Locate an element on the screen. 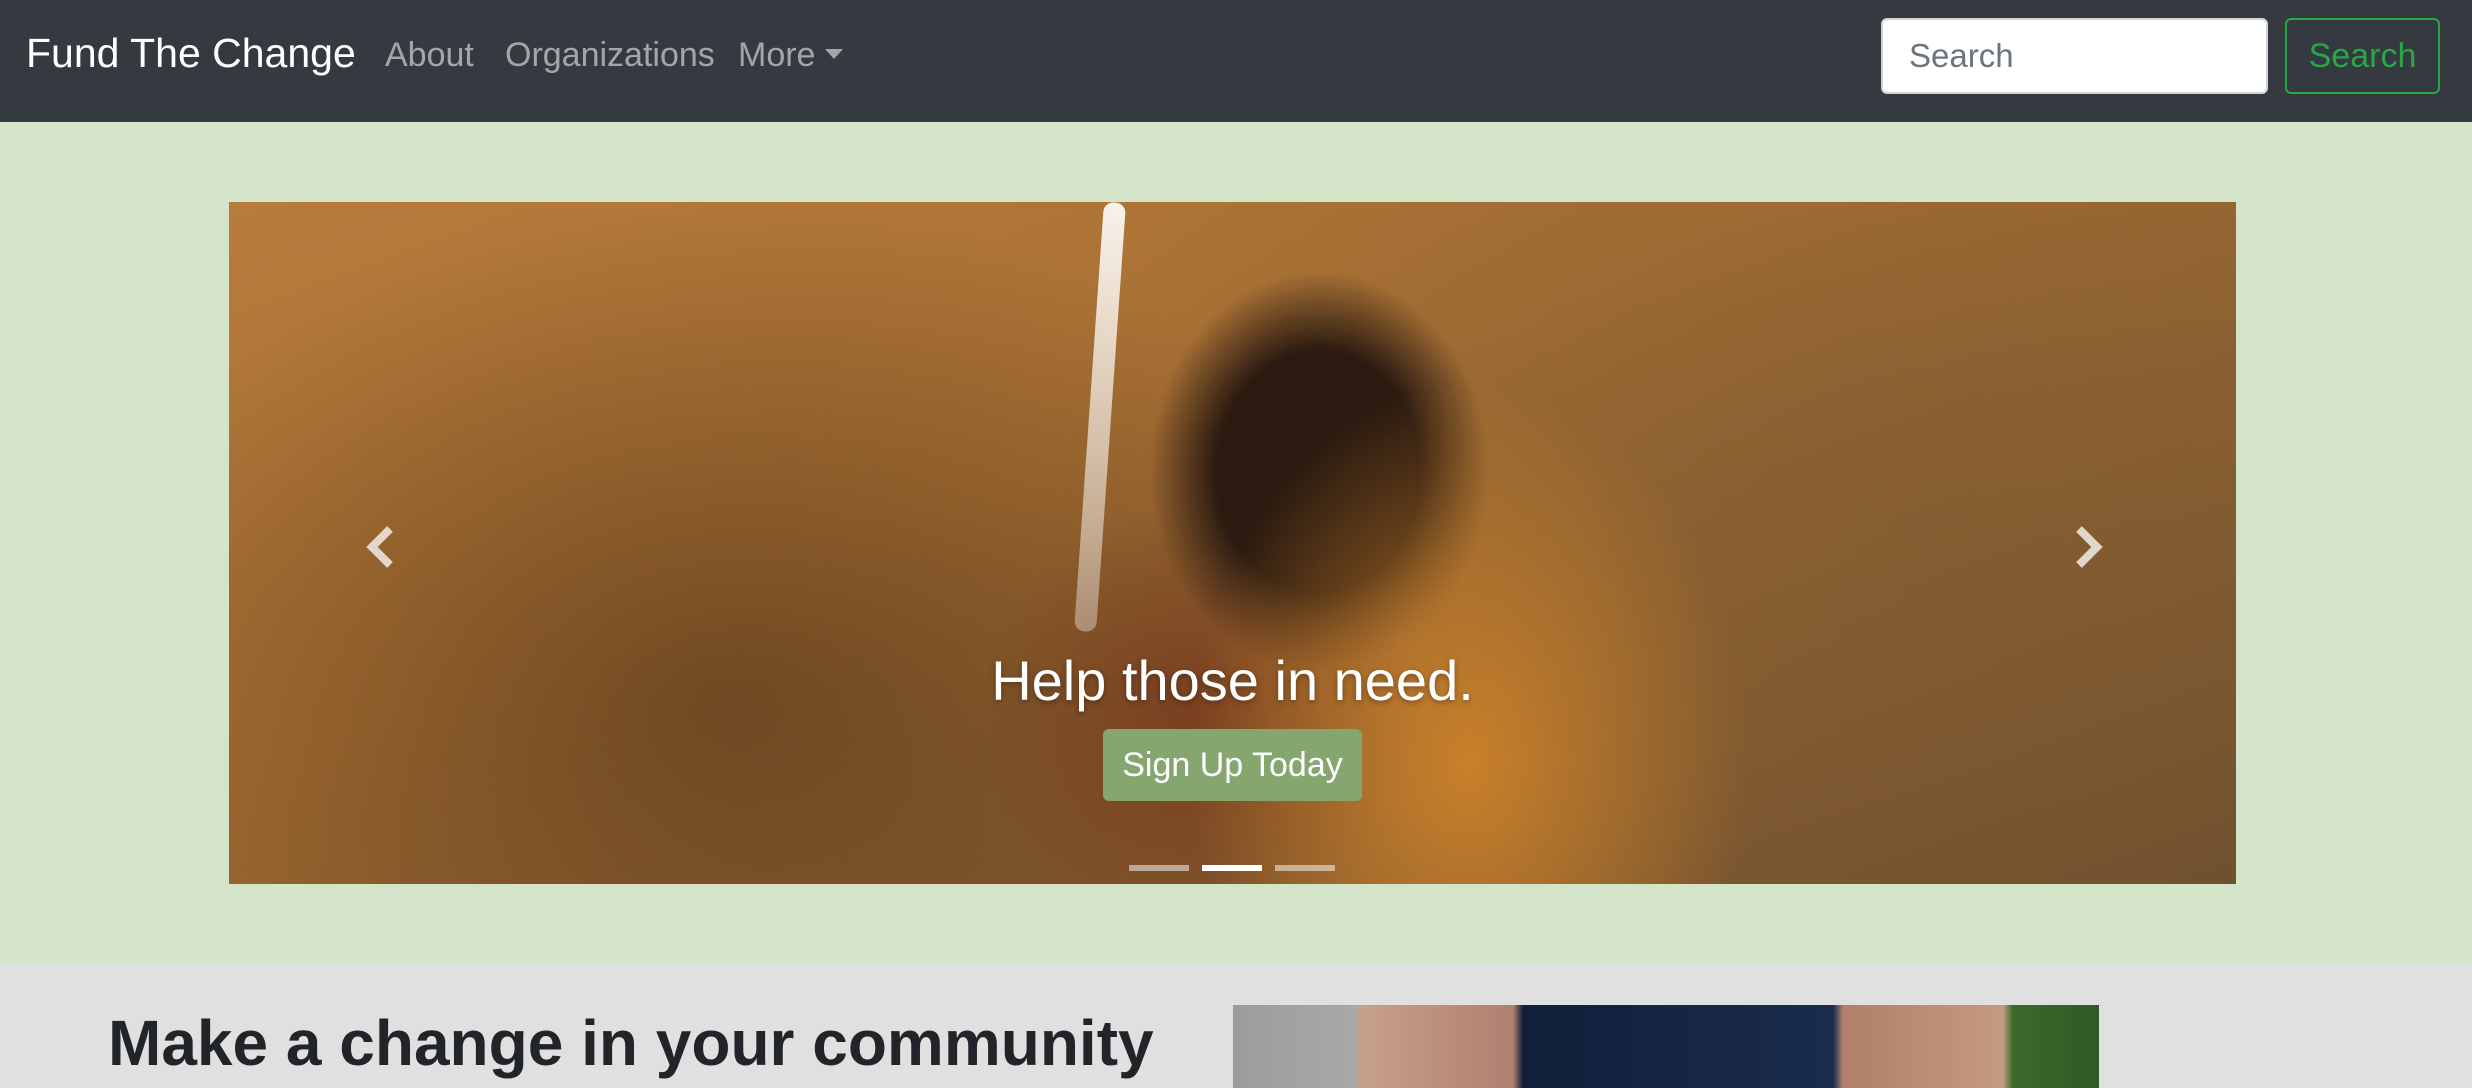  search-button: Search is located at coordinates (2362, 56).